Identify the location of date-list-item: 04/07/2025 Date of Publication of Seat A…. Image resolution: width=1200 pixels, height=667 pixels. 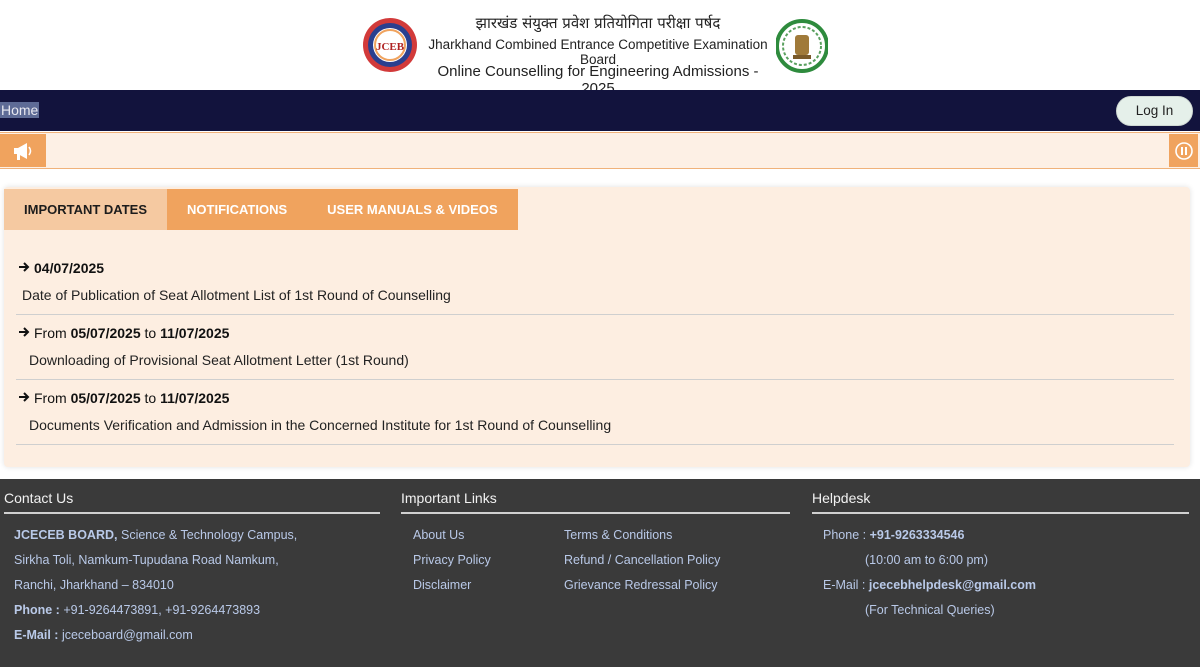
(595, 283).